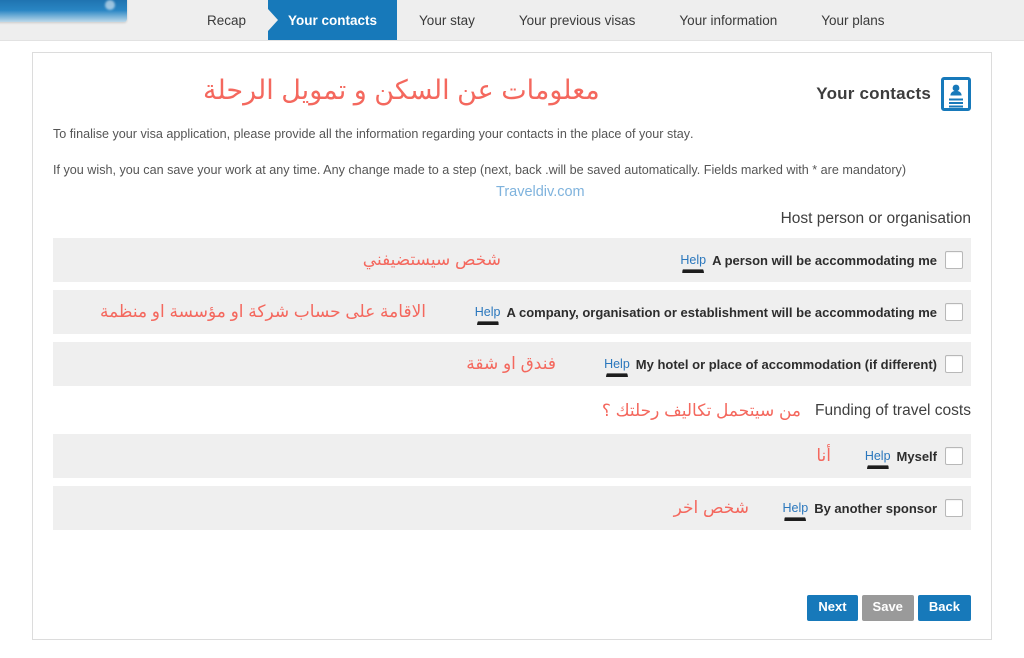 The width and height of the screenshot is (1024, 658). Describe the element at coordinates (262, 312) in the screenshot. I see `option-label-arabic: الاقامة على حساب شركة او مؤسسة او منظمة` at that location.